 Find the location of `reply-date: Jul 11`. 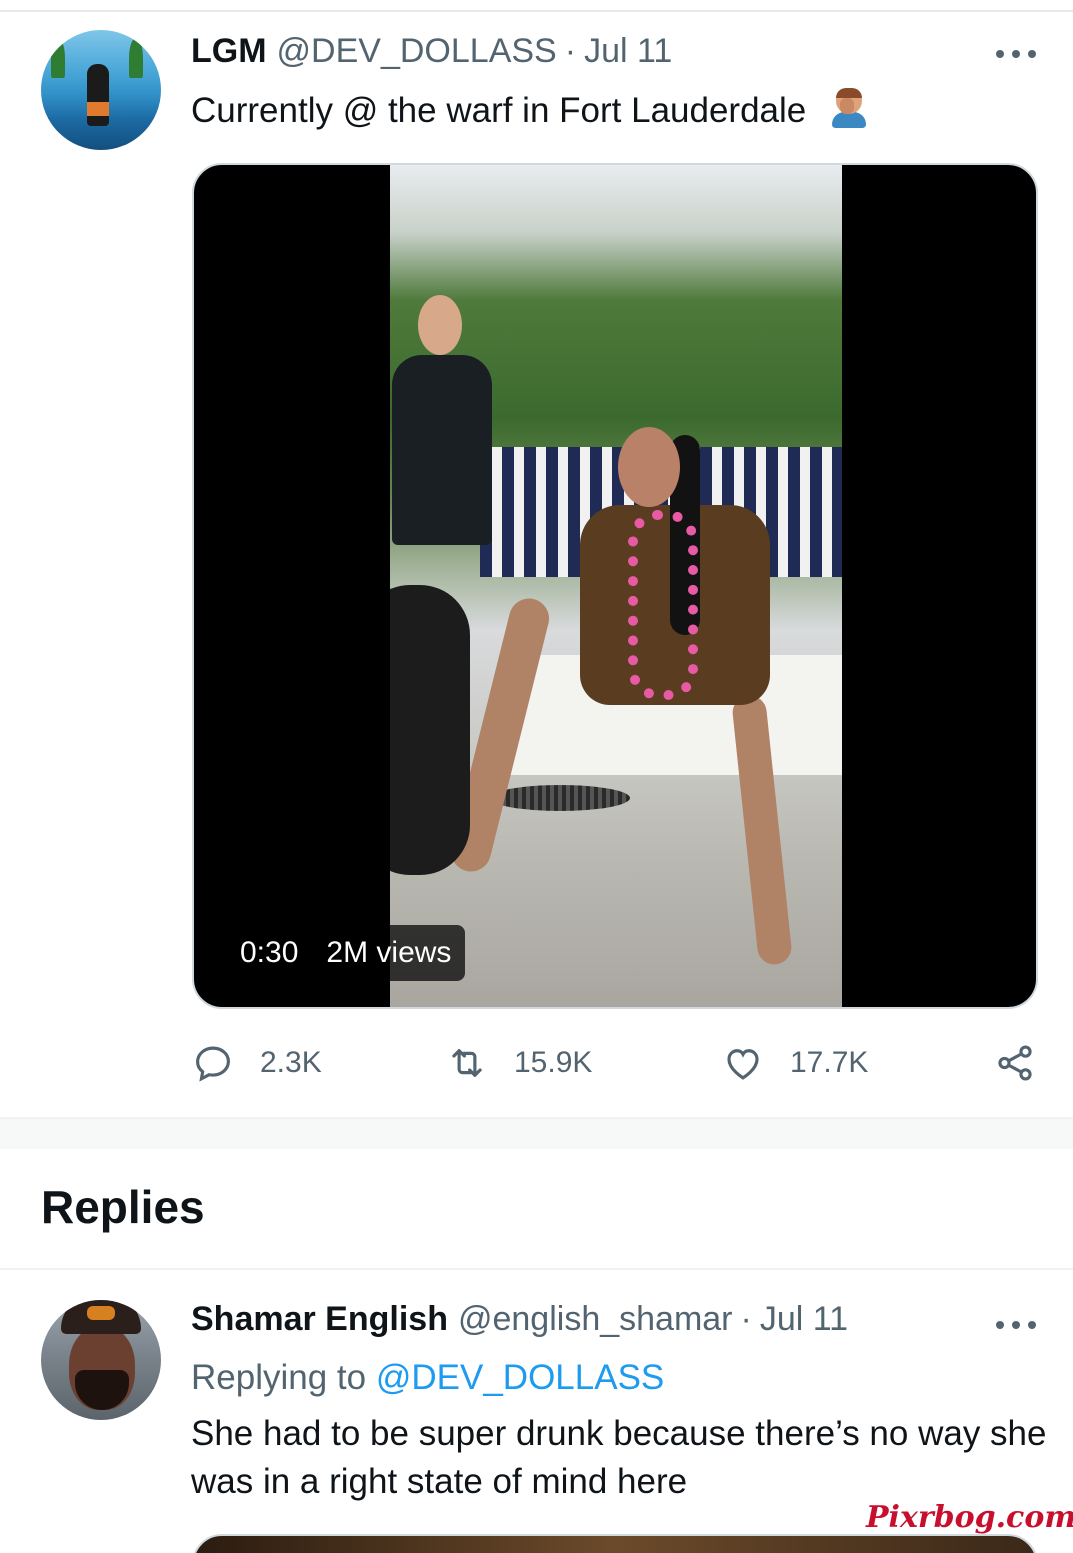

reply-date: Jul 11 is located at coordinates (804, 1319).